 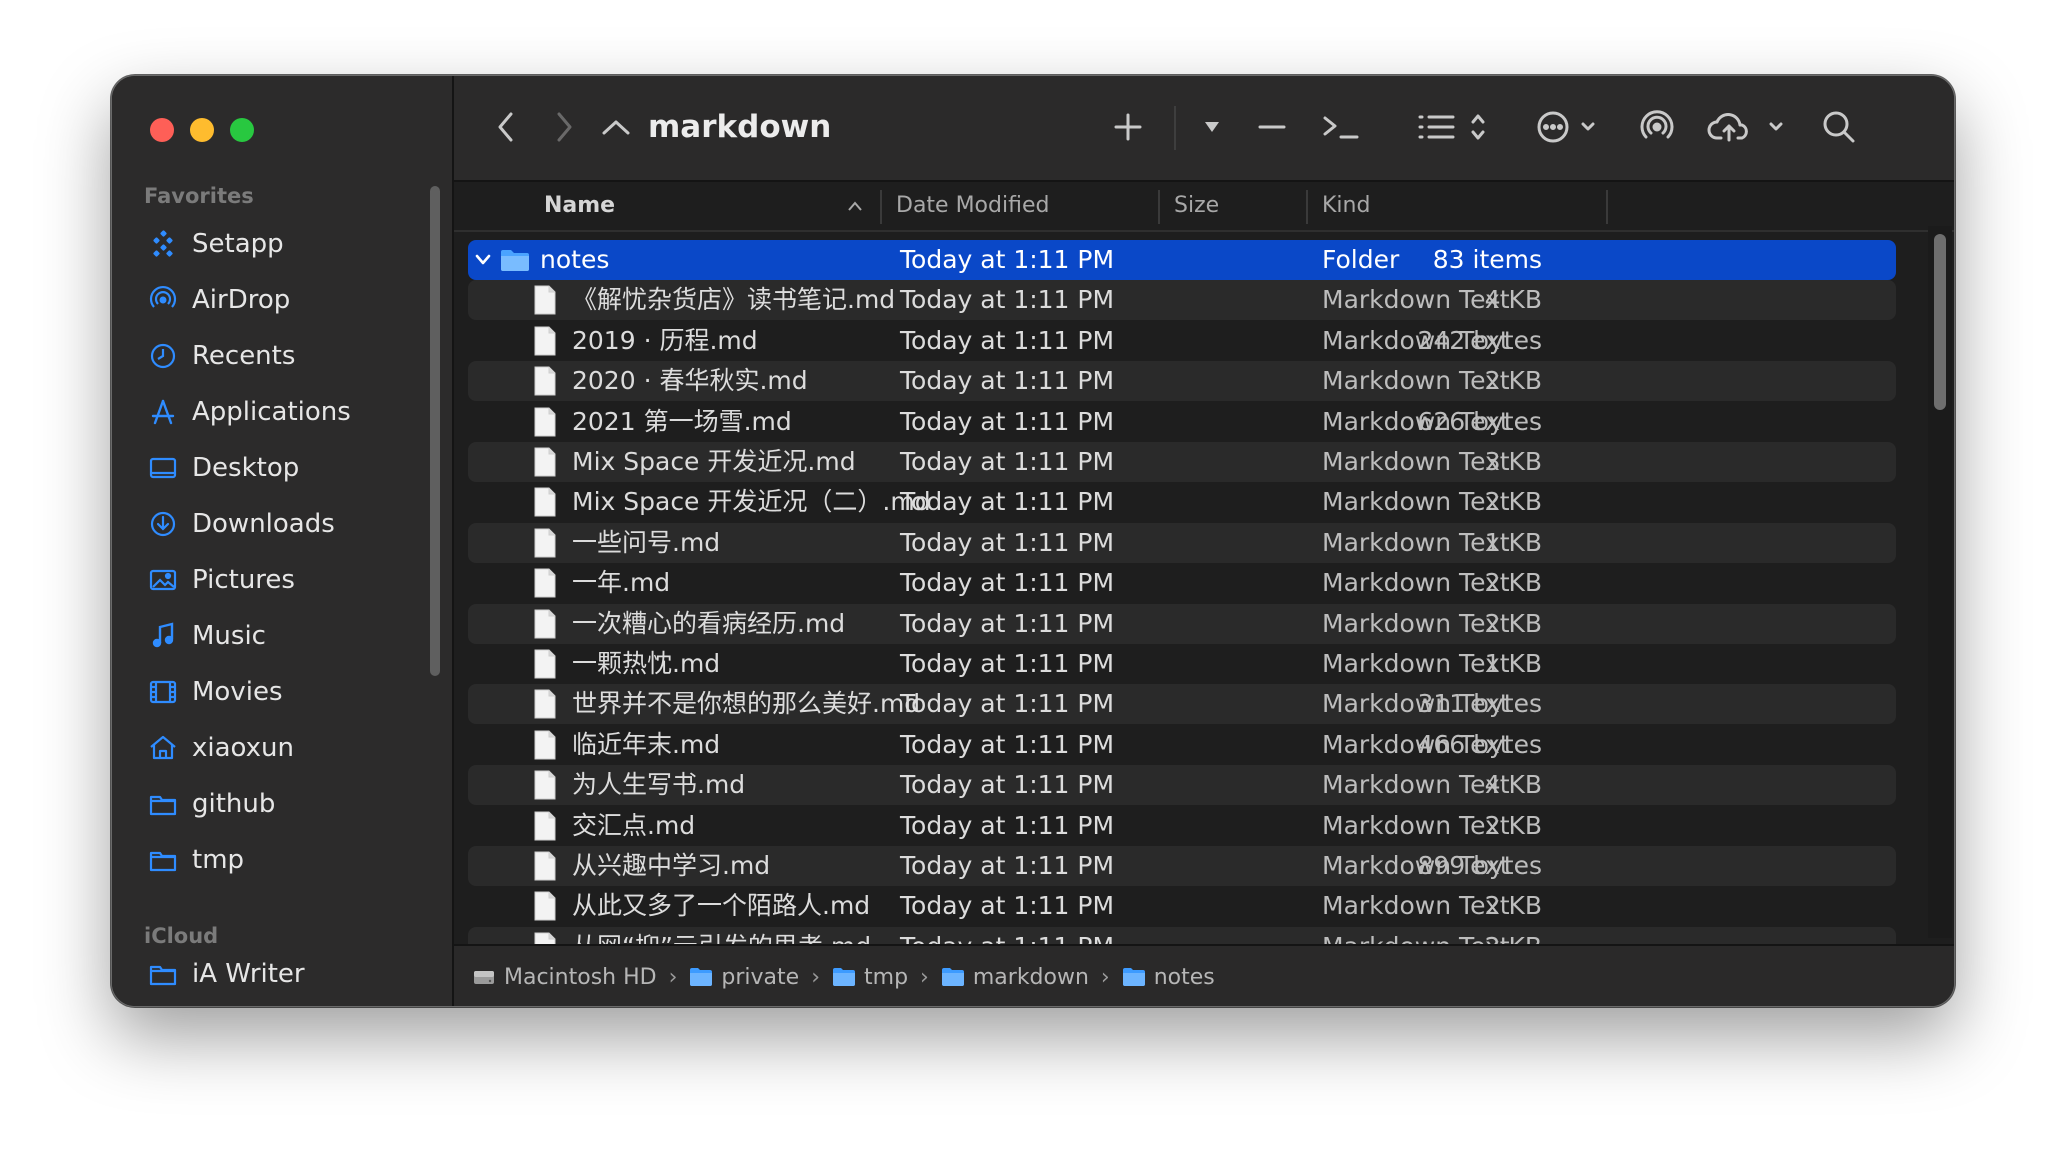 What do you see at coordinates (202, 130) in the screenshot?
I see `minimize-window-button` at bounding box center [202, 130].